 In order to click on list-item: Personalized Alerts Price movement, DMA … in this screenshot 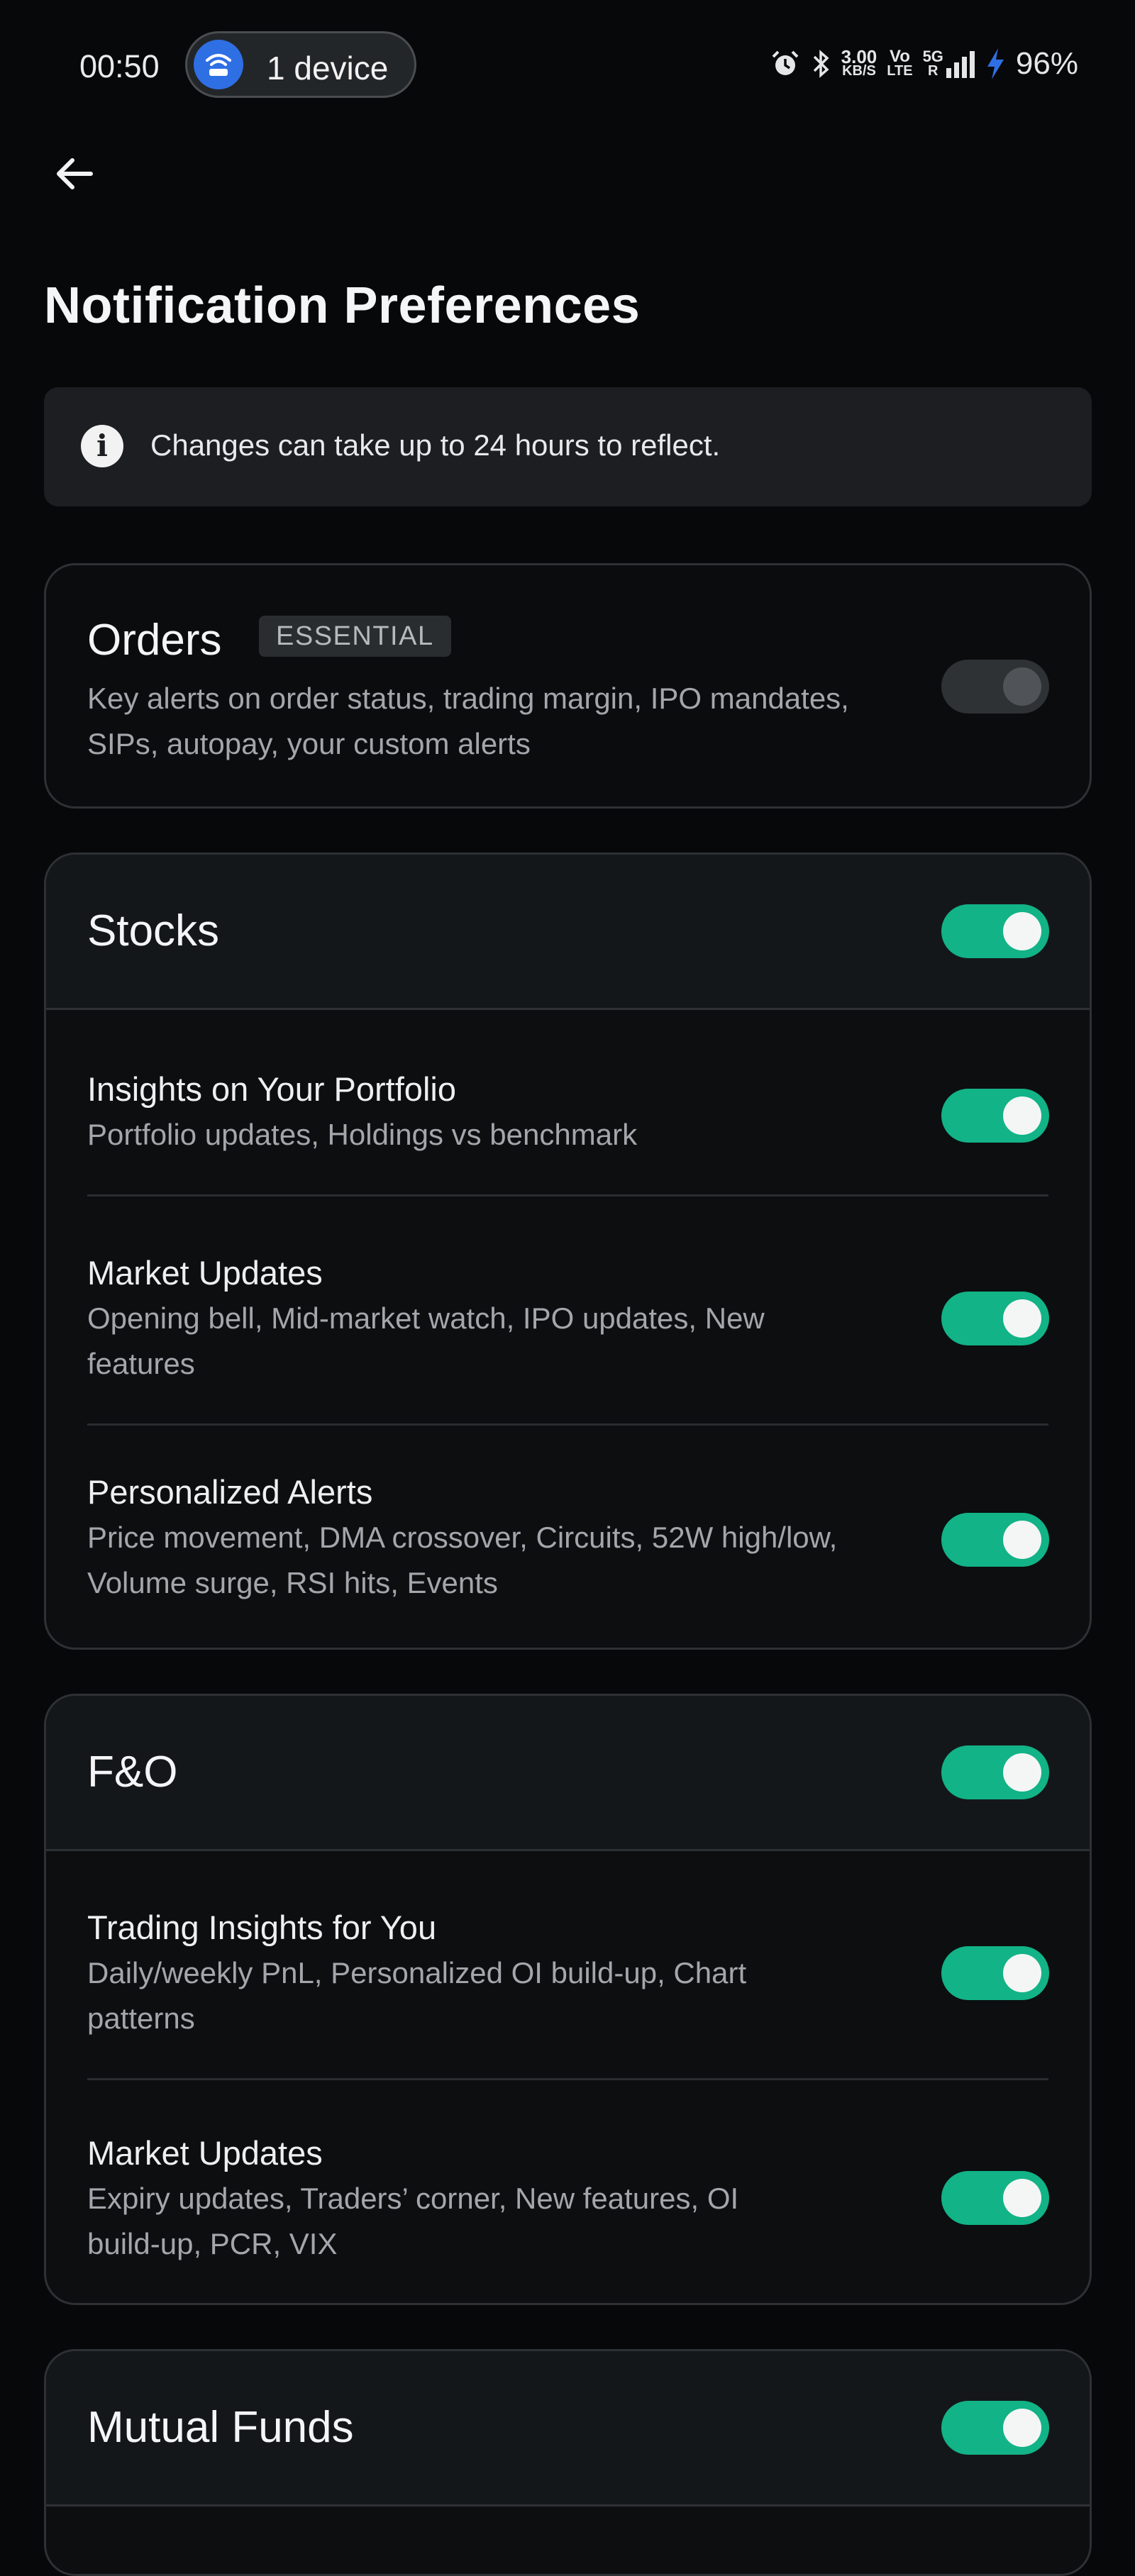, I will do `click(568, 1537)`.